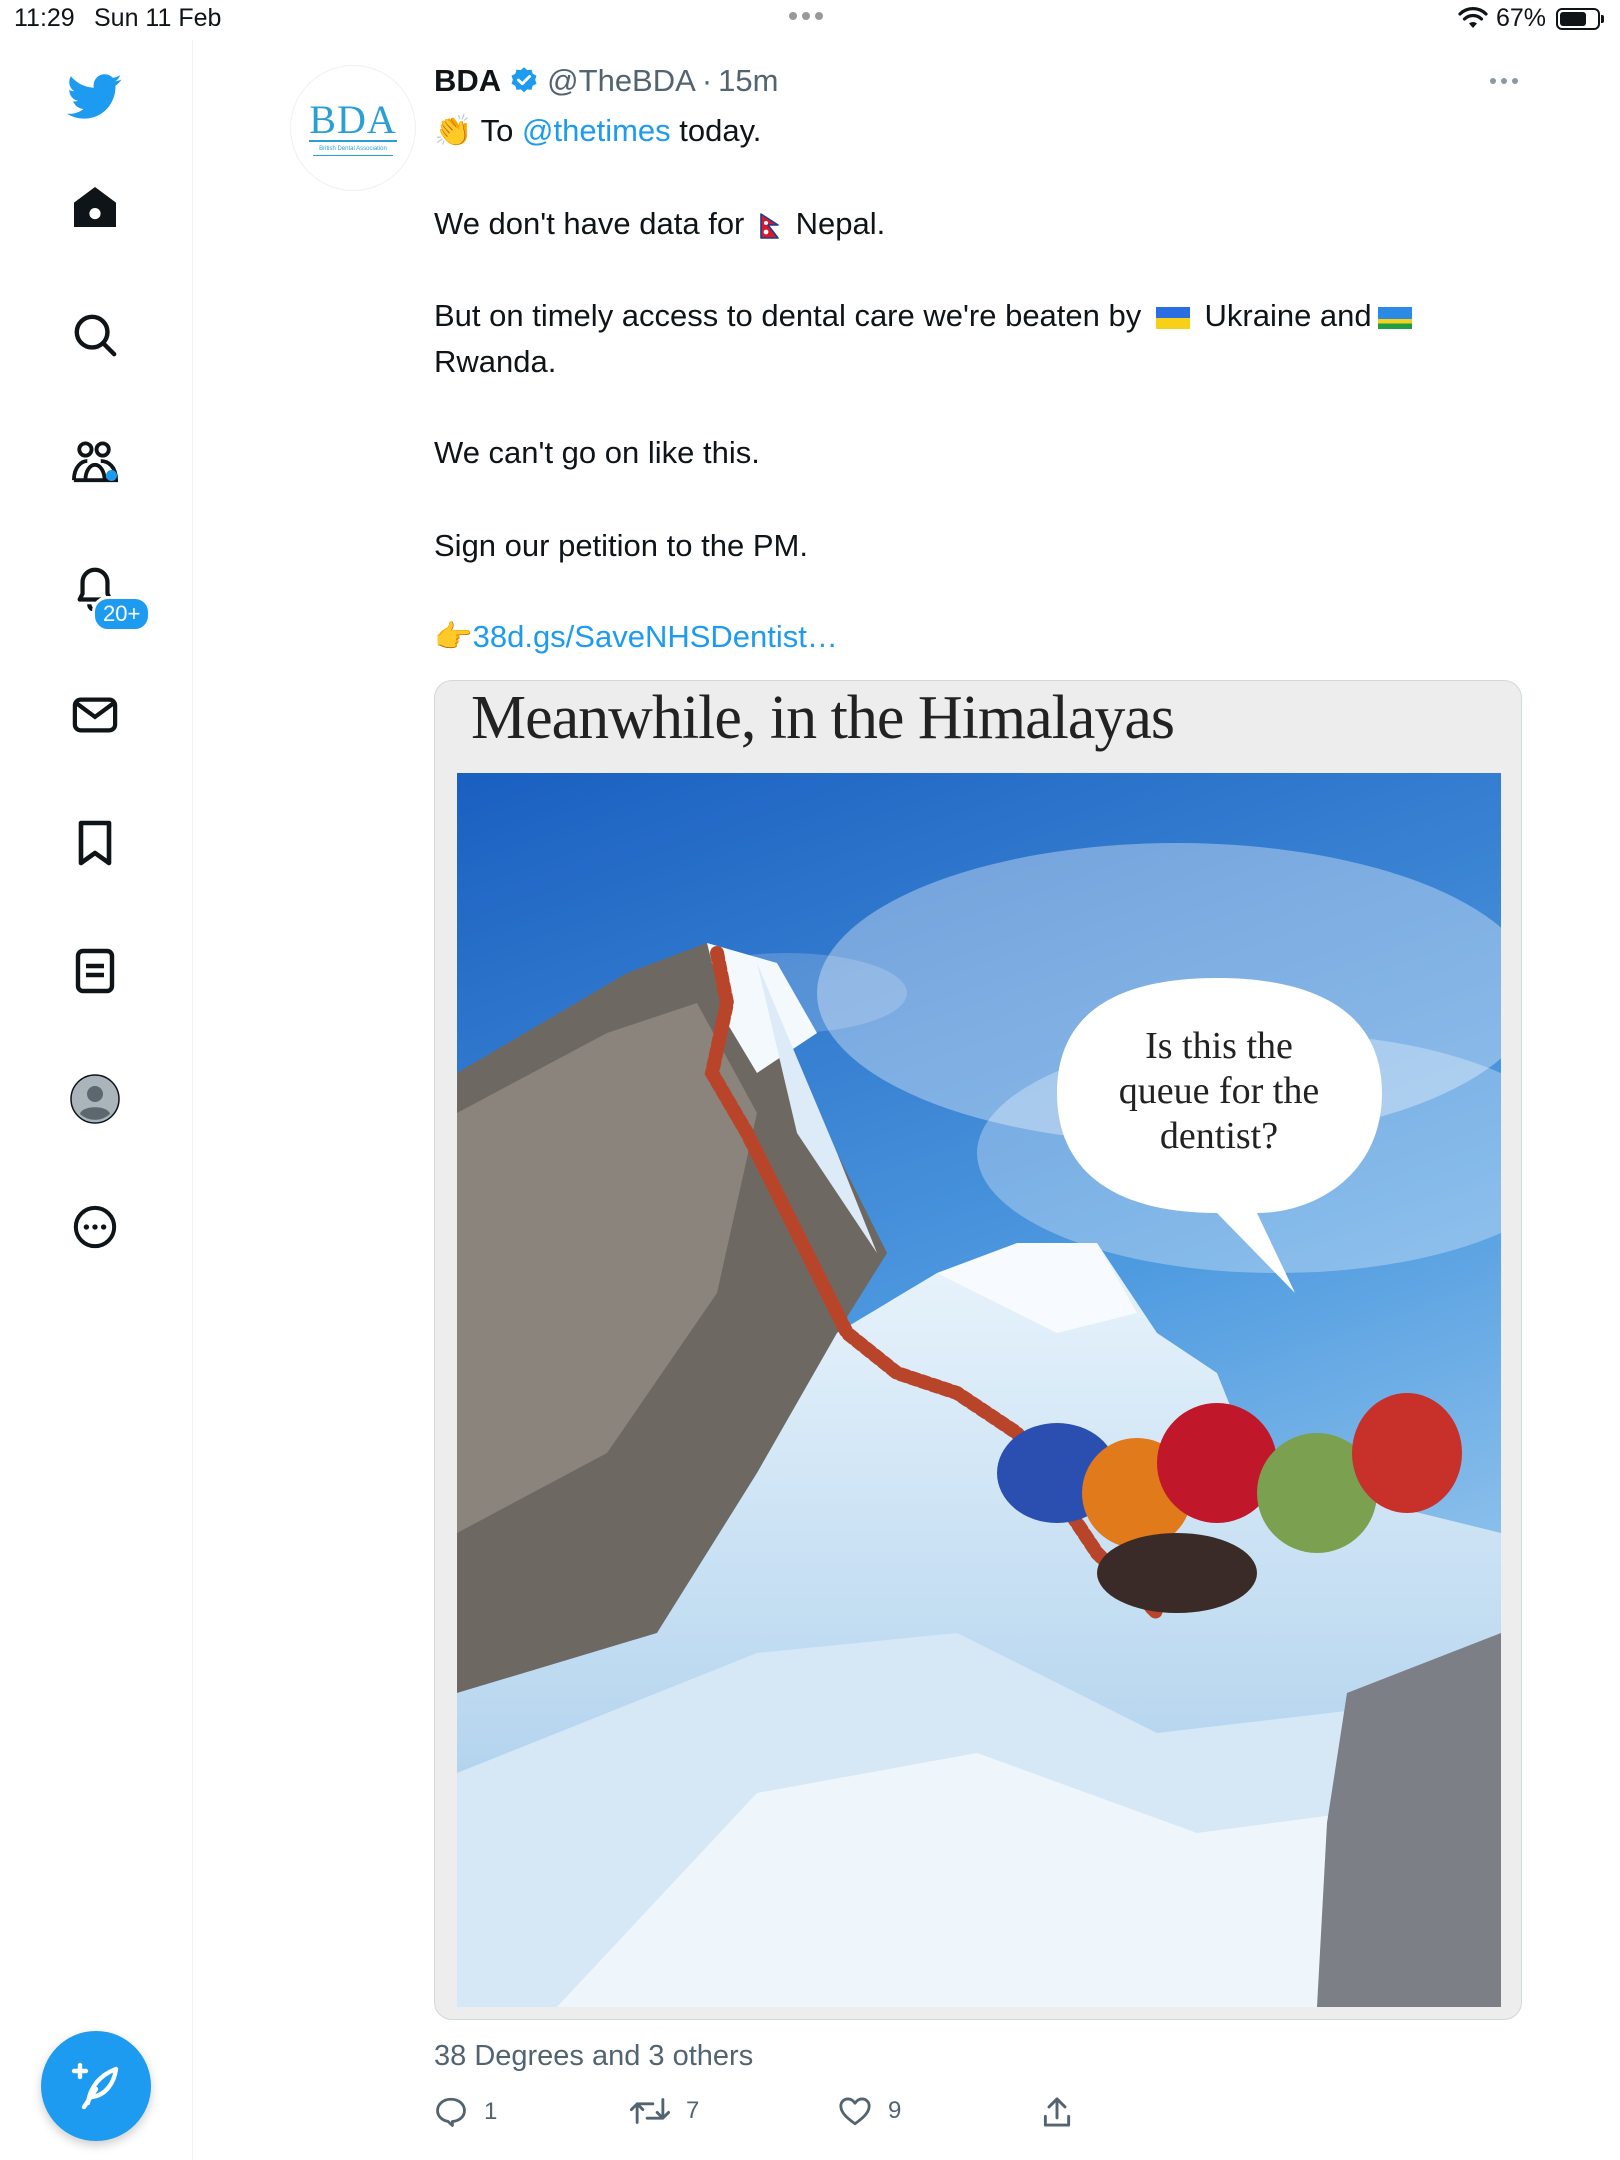 This screenshot has height=2160, width=1620. I want to click on profile-icon, so click(95, 1099).